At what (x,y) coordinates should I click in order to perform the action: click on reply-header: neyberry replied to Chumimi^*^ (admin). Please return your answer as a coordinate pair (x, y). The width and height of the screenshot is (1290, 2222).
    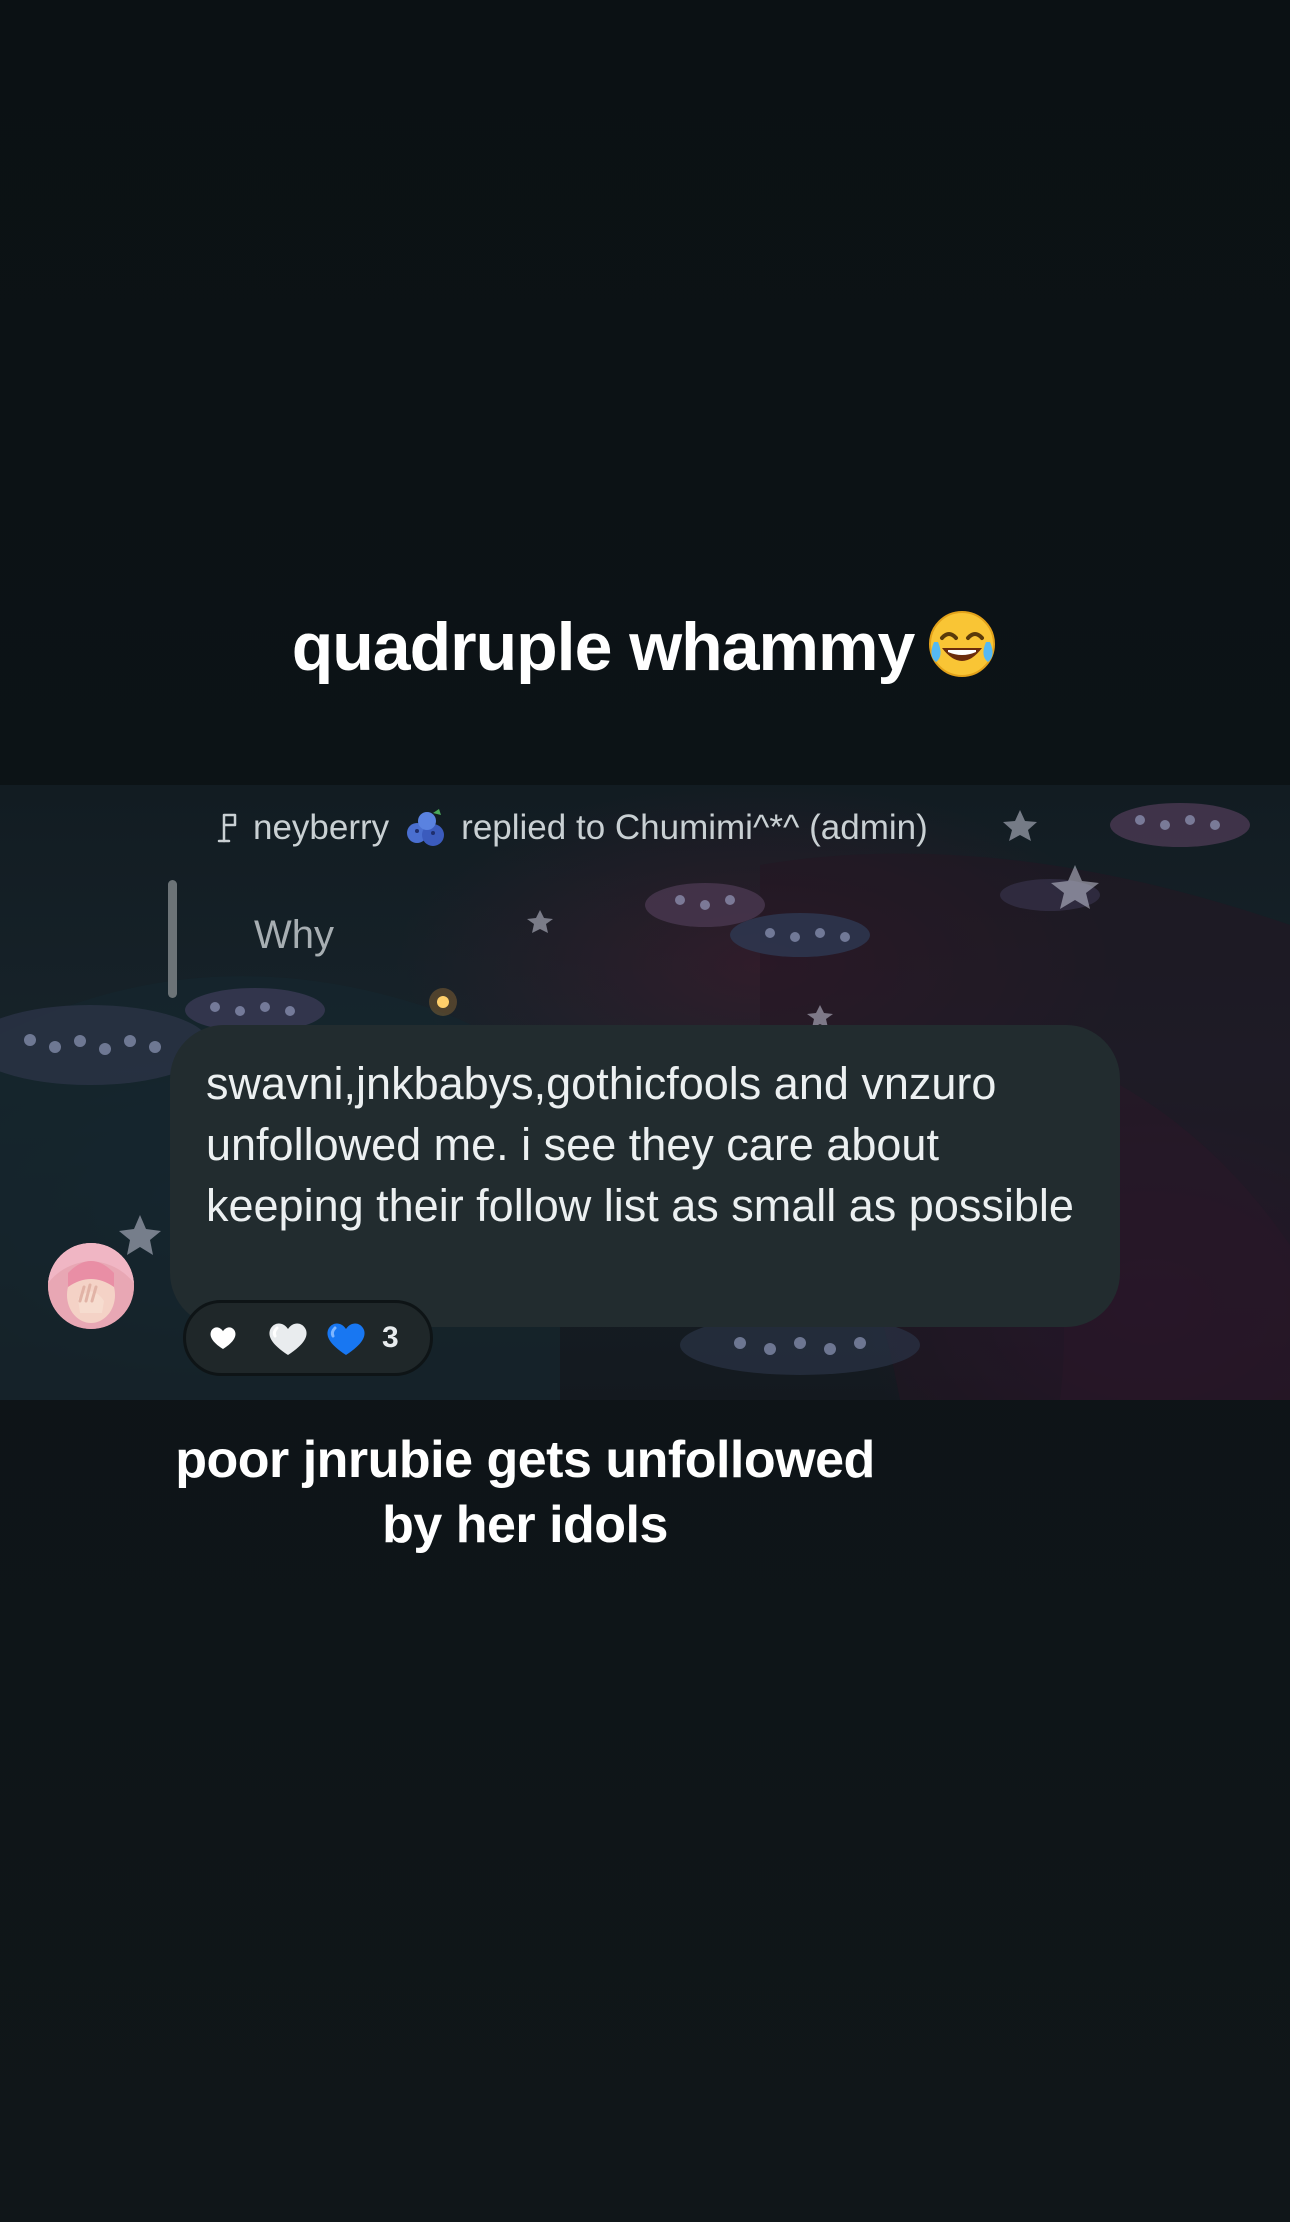
    Looking at the image, I should click on (571, 828).